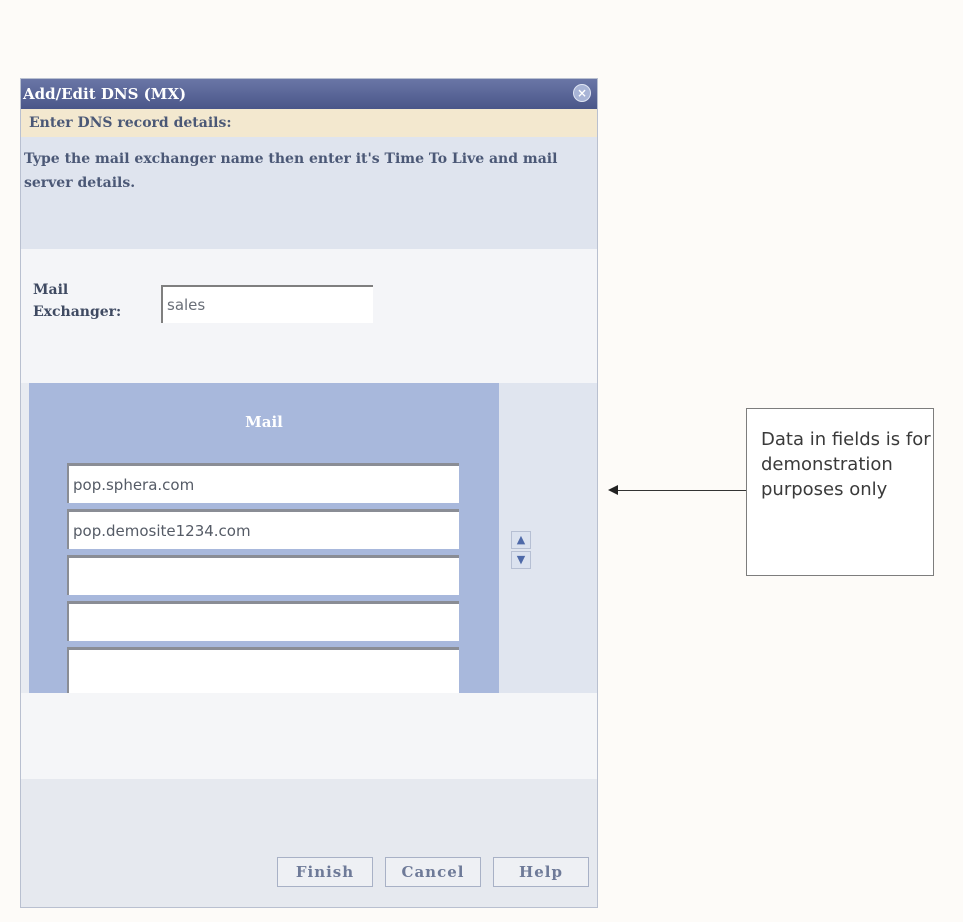 This screenshot has width=963, height=922. I want to click on help-button: Help, so click(541, 872).